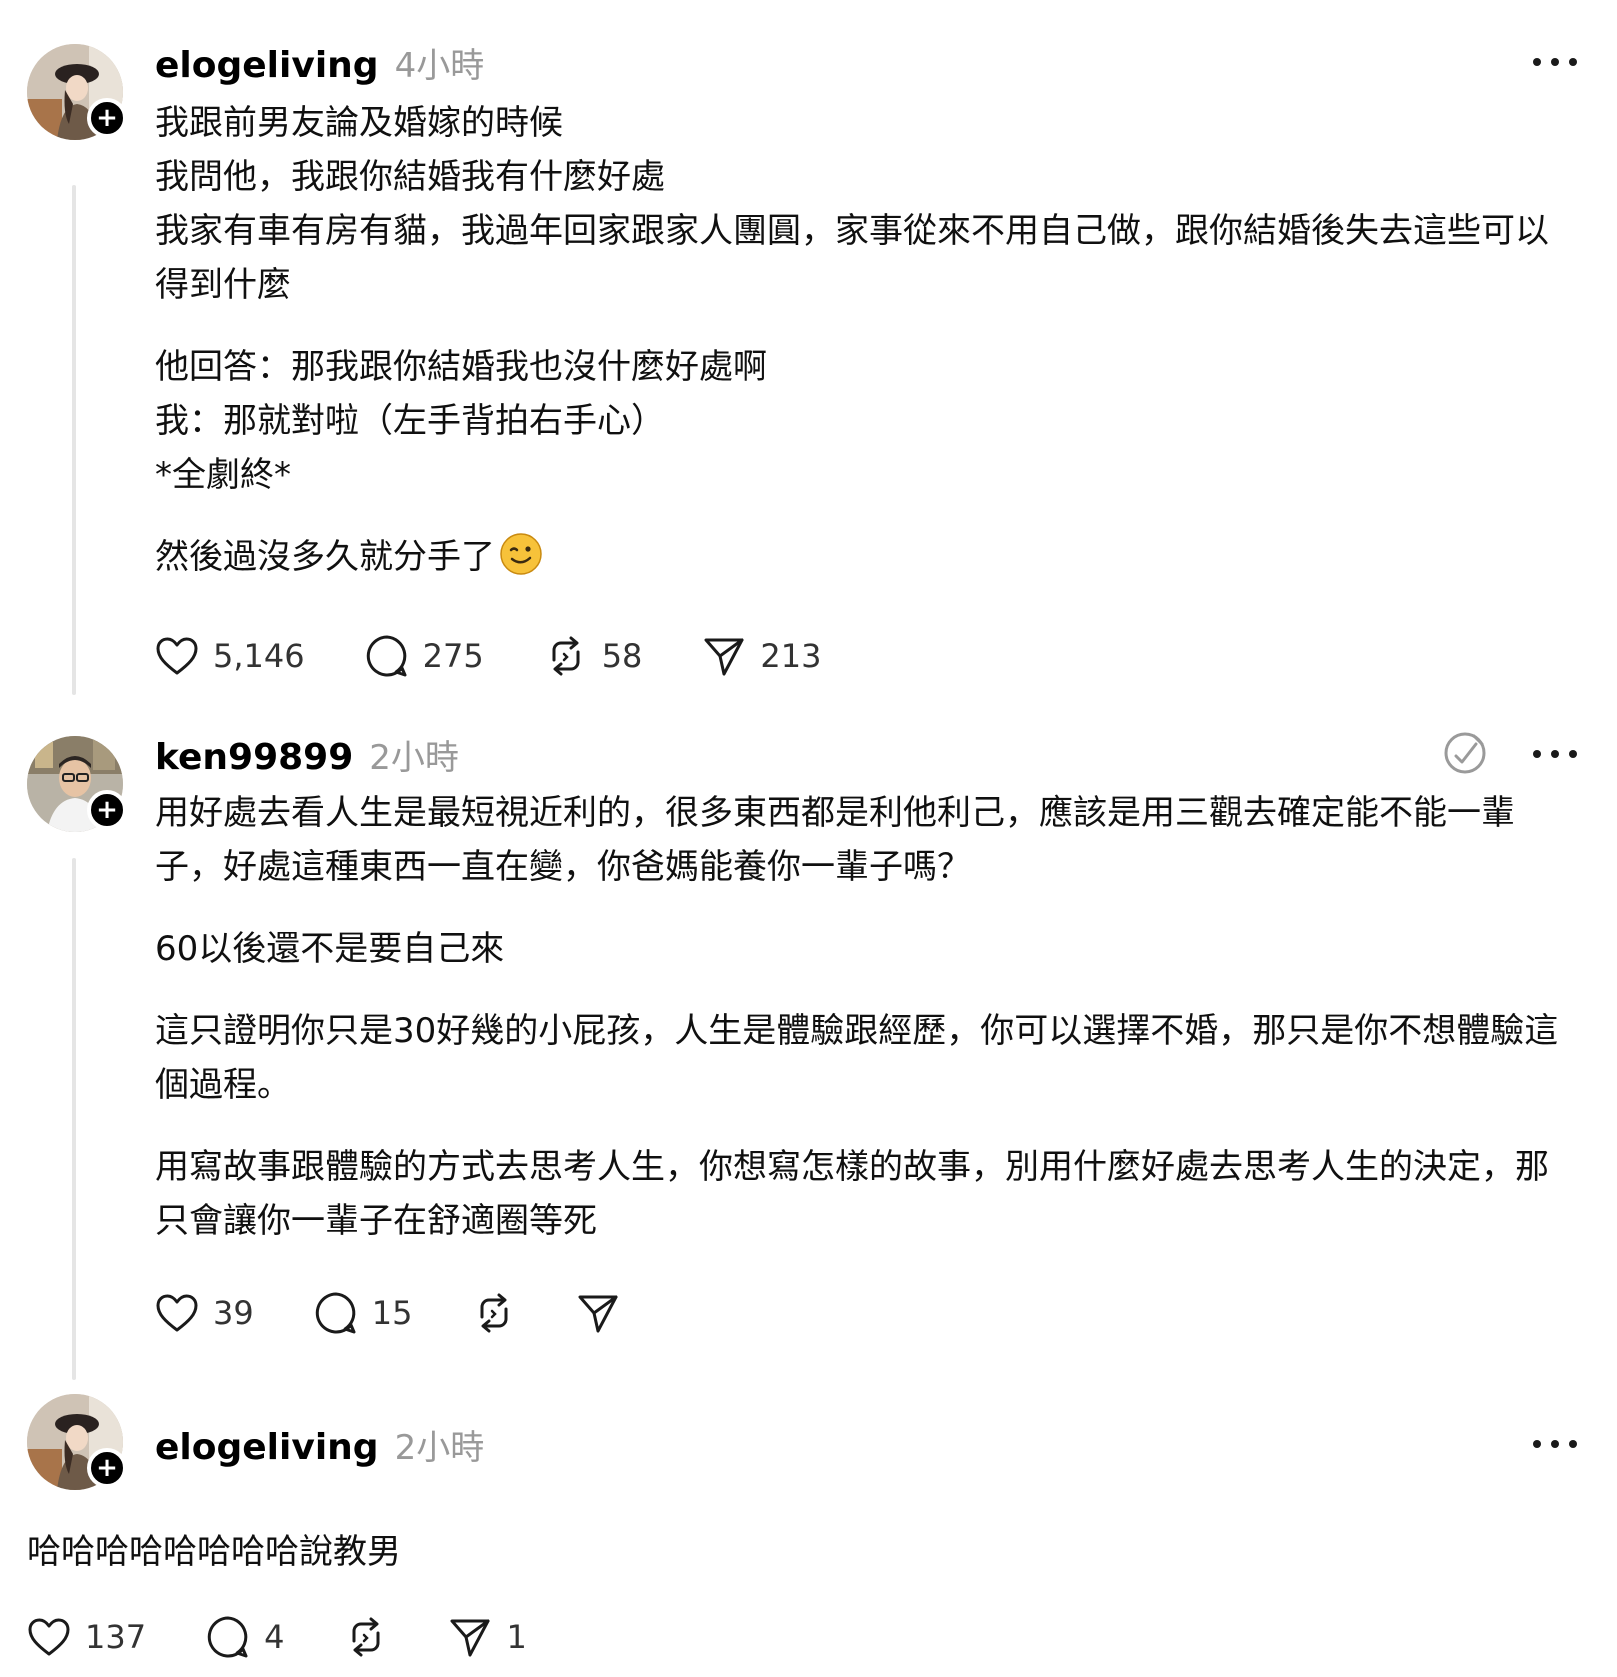 The width and height of the screenshot is (1617, 1677). What do you see at coordinates (516, 1637) in the screenshot?
I see `share-count: 1` at bounding box center [516, 1637].